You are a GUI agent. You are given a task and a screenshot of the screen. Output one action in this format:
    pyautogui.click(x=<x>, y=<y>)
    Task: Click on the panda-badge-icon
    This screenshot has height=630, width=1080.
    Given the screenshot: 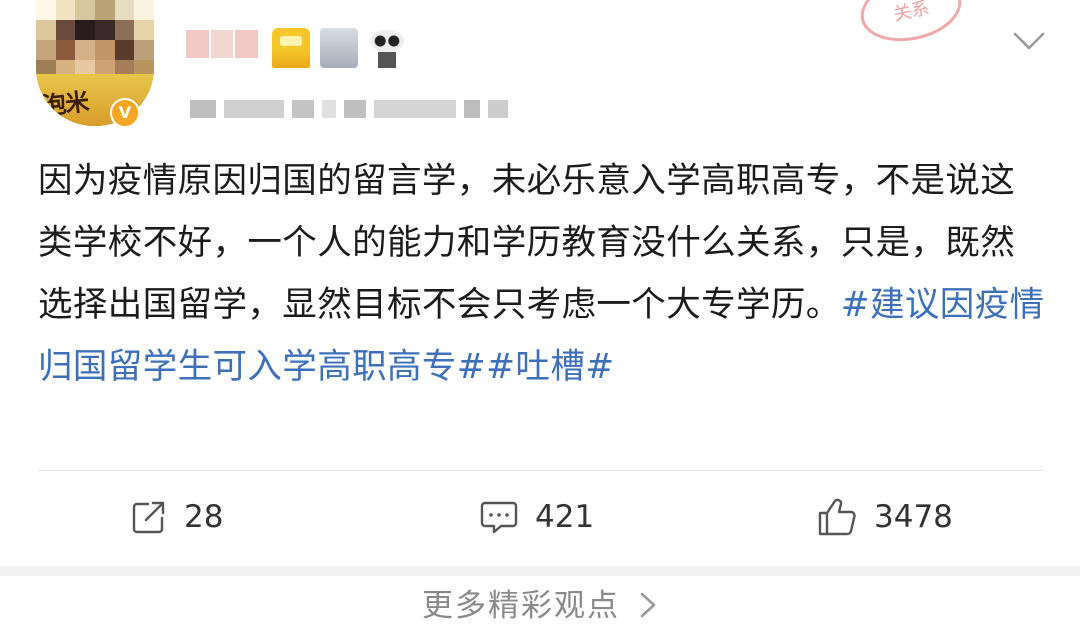 What is the action you would take?
    pyautogui.click(x=387, y=48)
    